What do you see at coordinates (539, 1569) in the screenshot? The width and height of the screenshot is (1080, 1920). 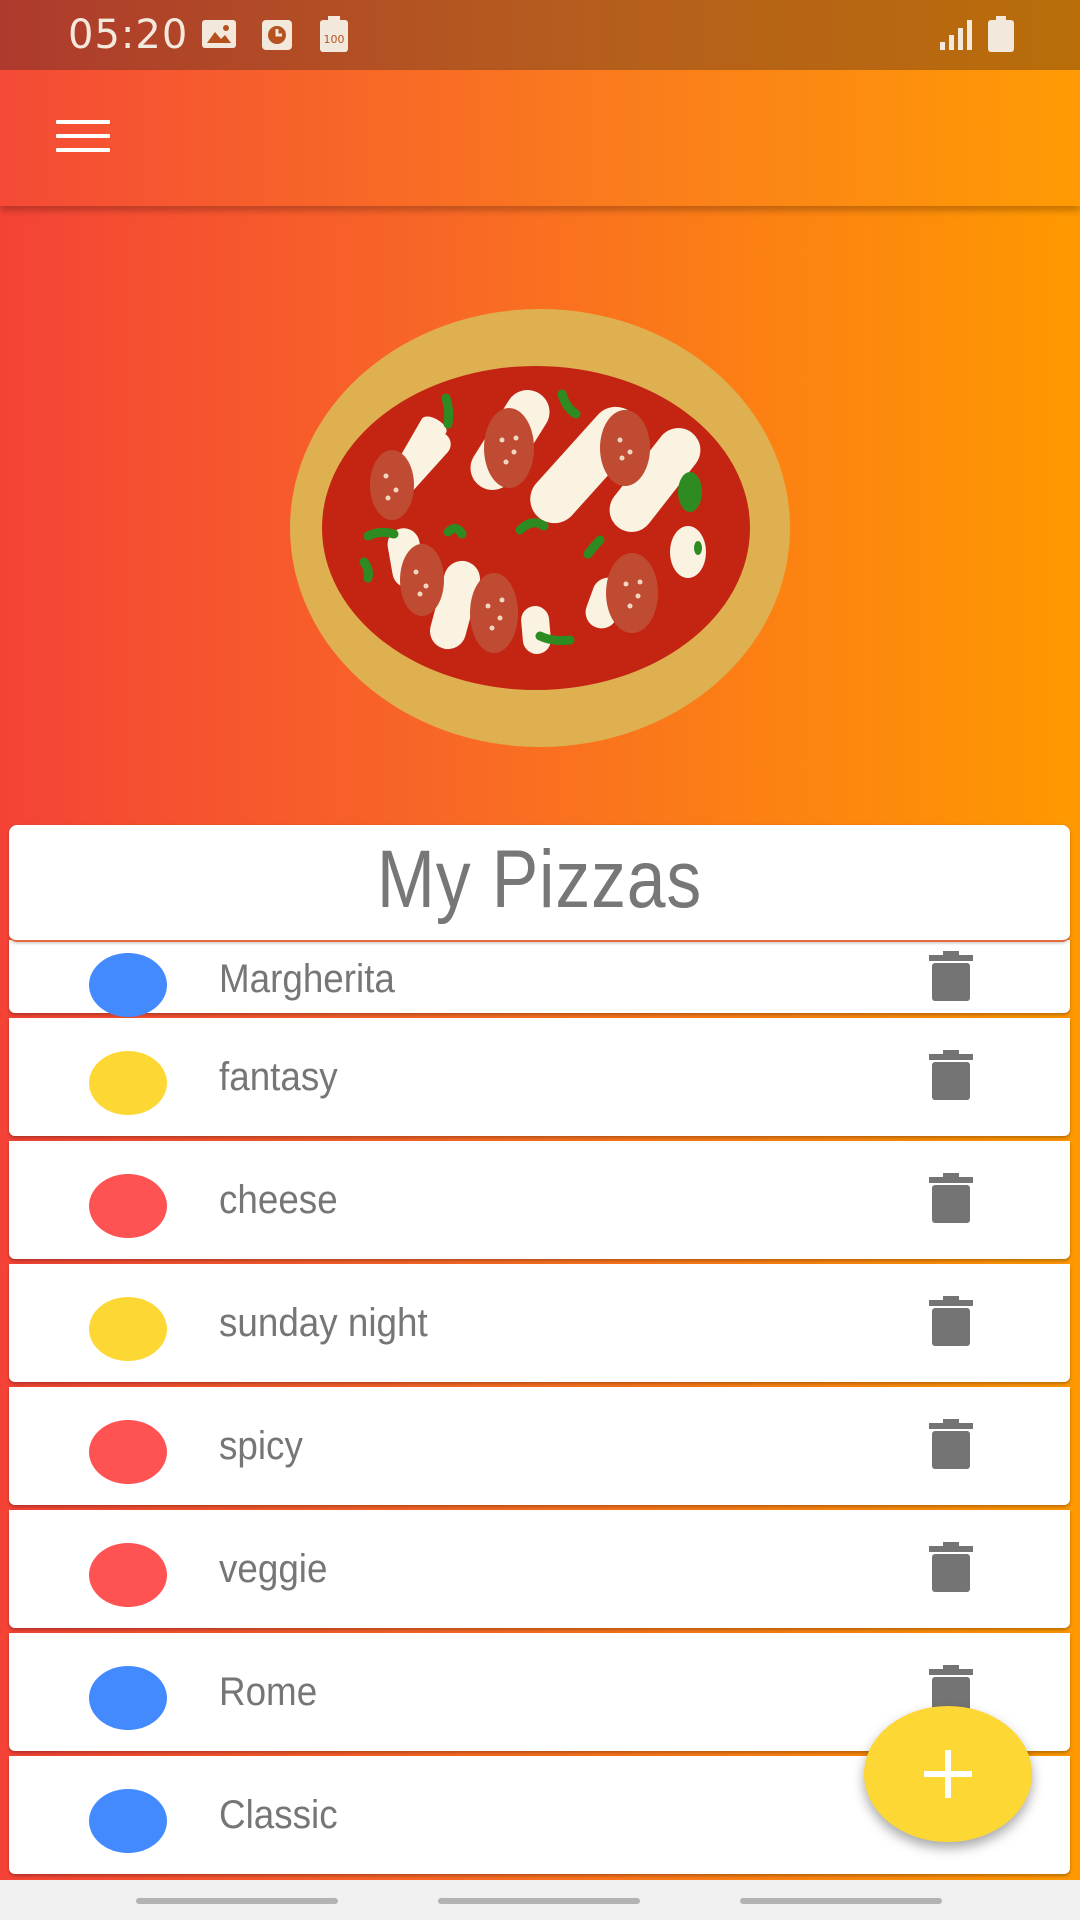 I see `list-item: veggie` at bounding box center [539, 1569].